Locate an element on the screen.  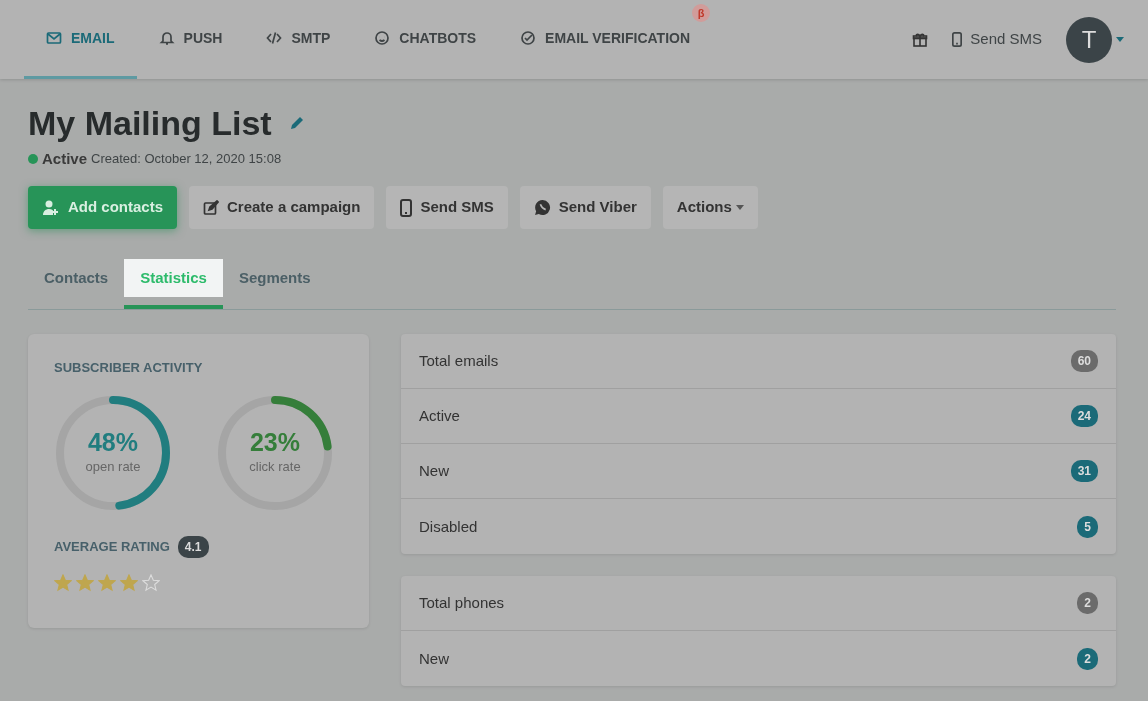
section-heading: SUBSCRIBER ACTIVITY is located at coordinates (129, 368).